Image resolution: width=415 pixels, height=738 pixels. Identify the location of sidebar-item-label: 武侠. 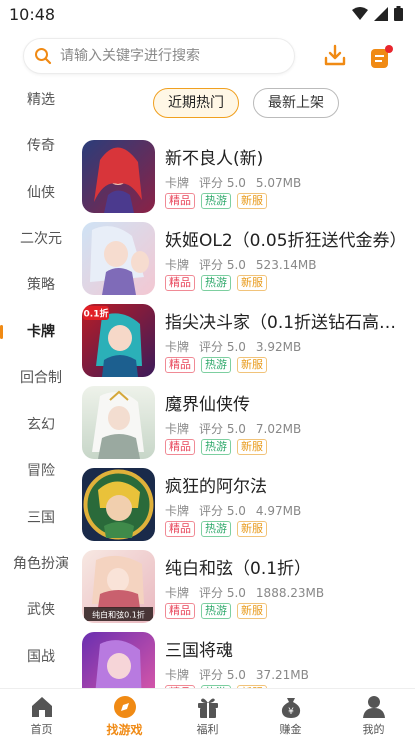
(41, 610).